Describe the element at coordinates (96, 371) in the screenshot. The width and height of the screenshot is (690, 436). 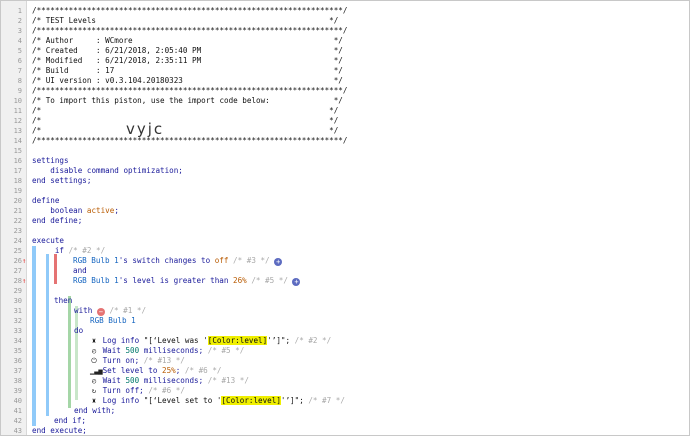
I see `signal-icon: ▁▃▅` at that location.